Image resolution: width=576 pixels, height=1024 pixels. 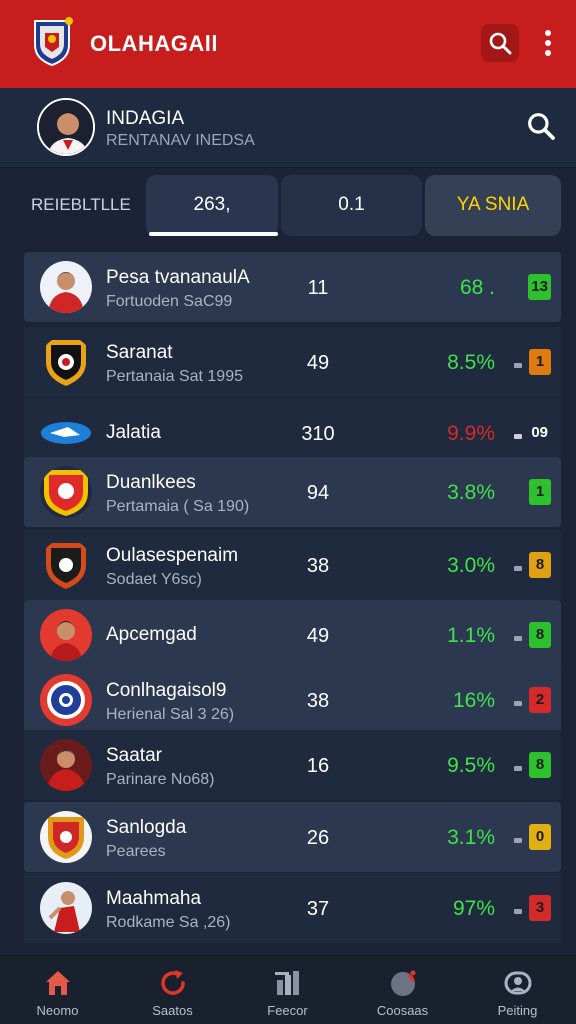 I want to click on rank-badge: 2, so click(x=540, y=700).